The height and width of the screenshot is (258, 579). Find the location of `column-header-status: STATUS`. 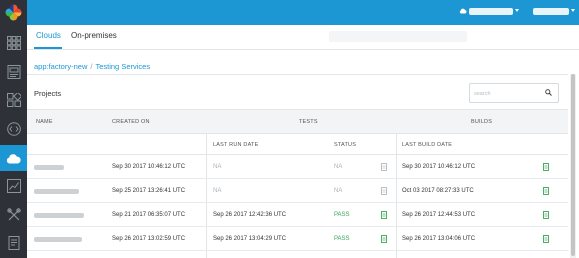

column-header-status: STATUS is located at coordinates (345, 145).